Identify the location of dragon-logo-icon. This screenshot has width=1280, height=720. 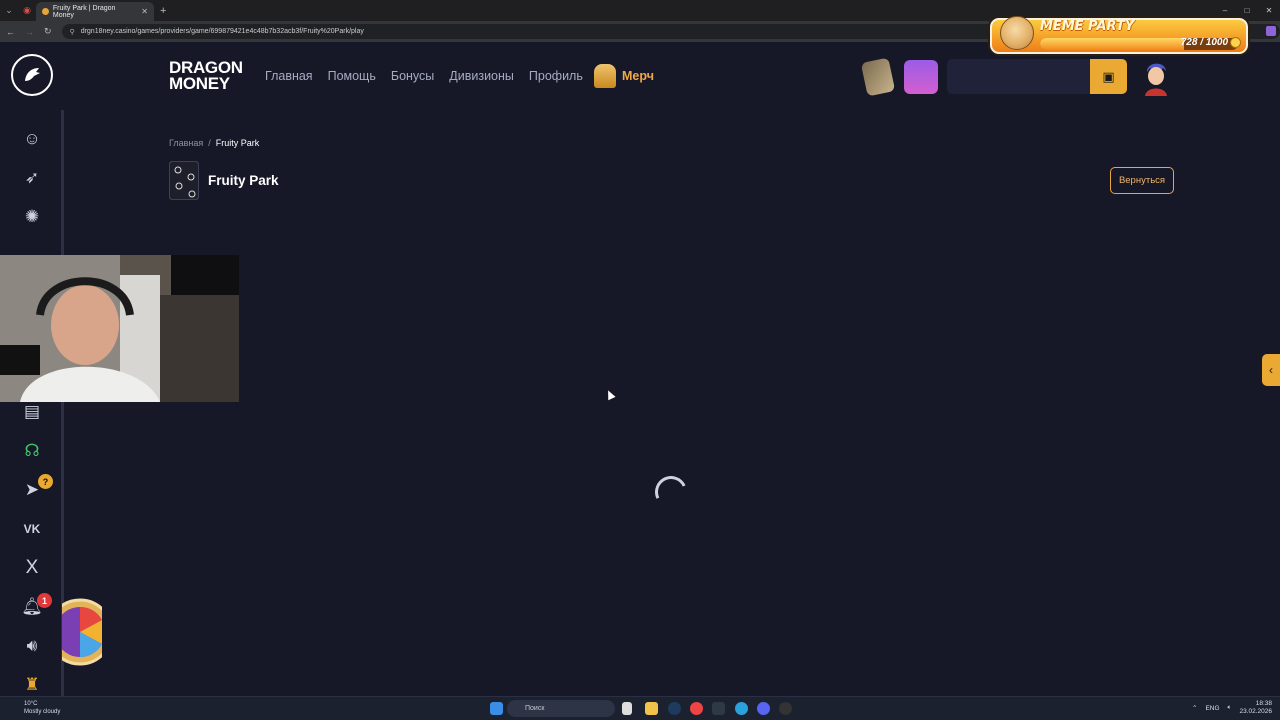
(32, 75).